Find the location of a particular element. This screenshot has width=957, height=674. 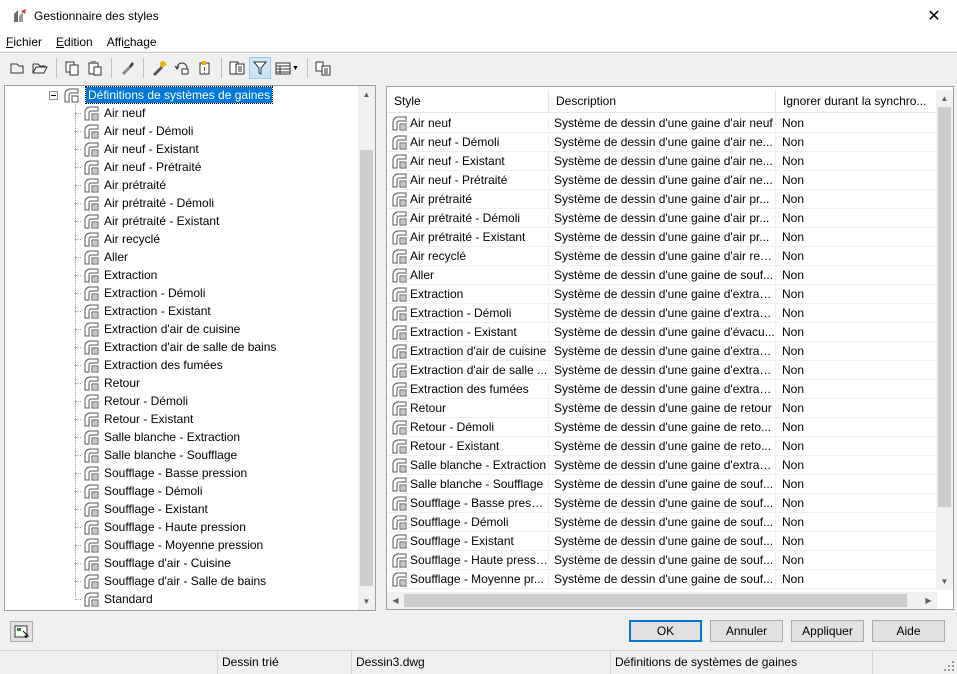

tree-item: Soufflage - Existant is located at coordinates (175, 509).